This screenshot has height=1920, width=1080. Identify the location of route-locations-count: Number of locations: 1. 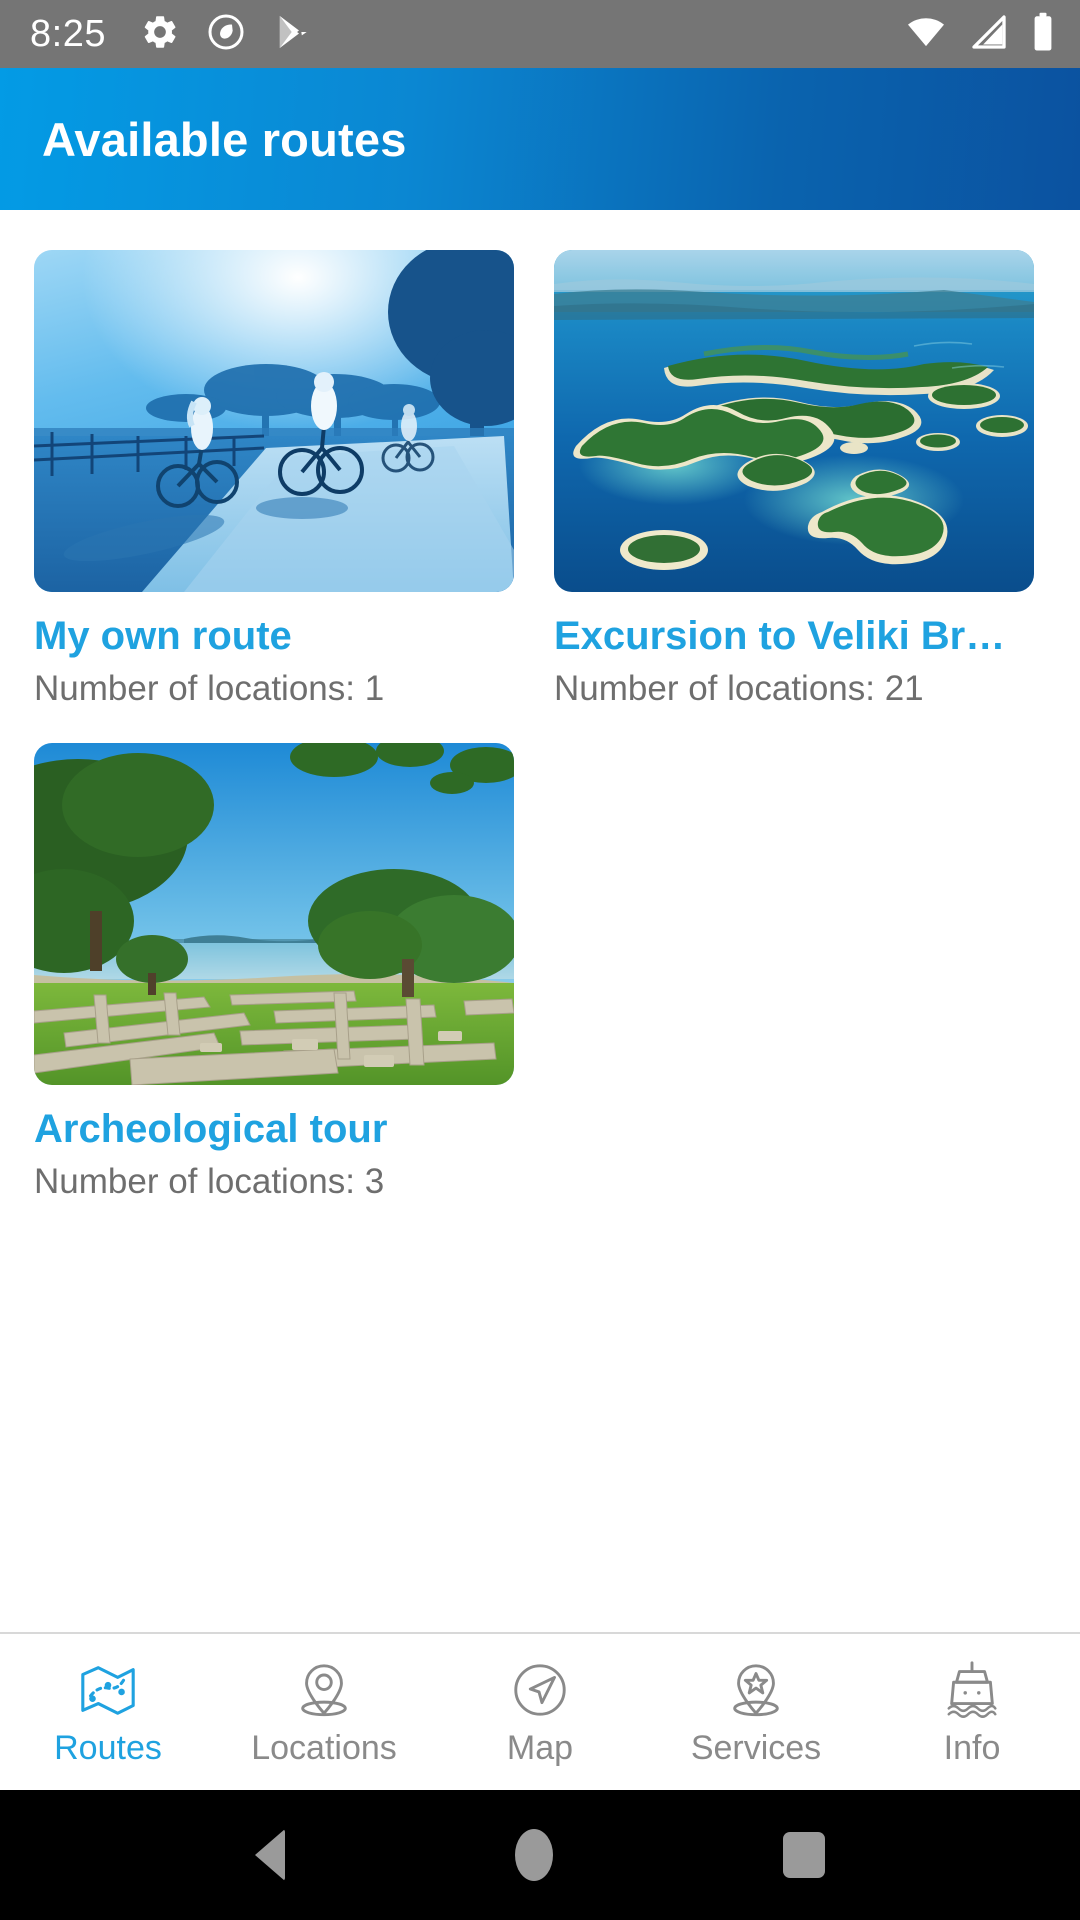
(209, 688).